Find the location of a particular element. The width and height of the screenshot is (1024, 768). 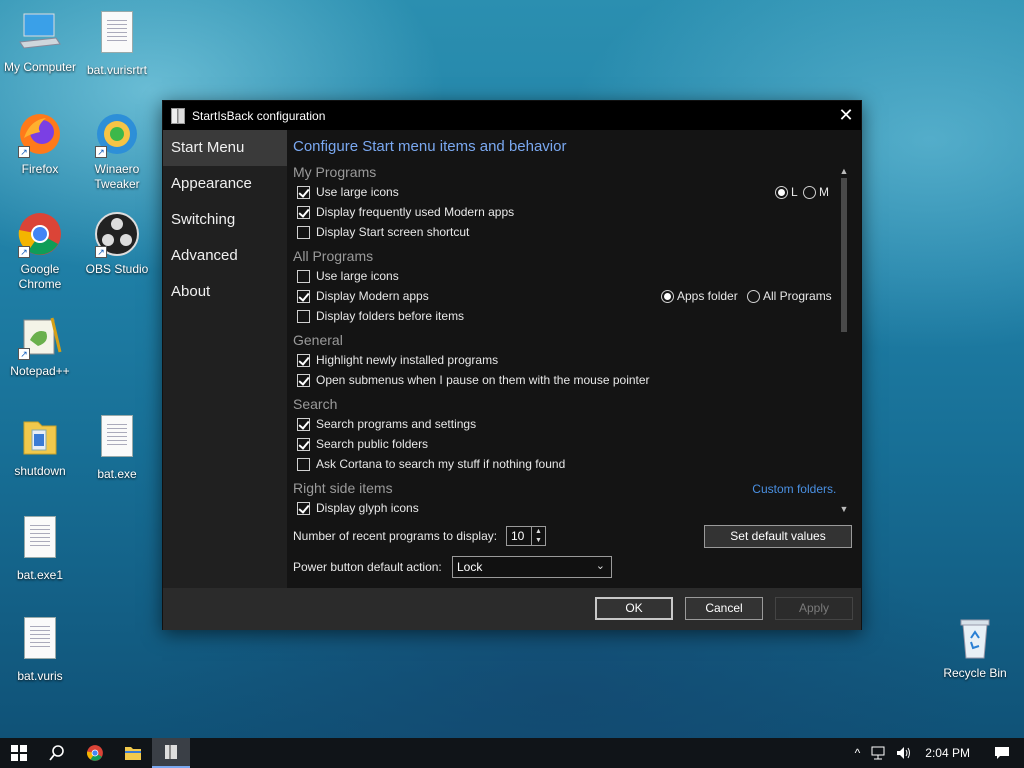

startisback-app-icon is located at coordinates (171, 752).